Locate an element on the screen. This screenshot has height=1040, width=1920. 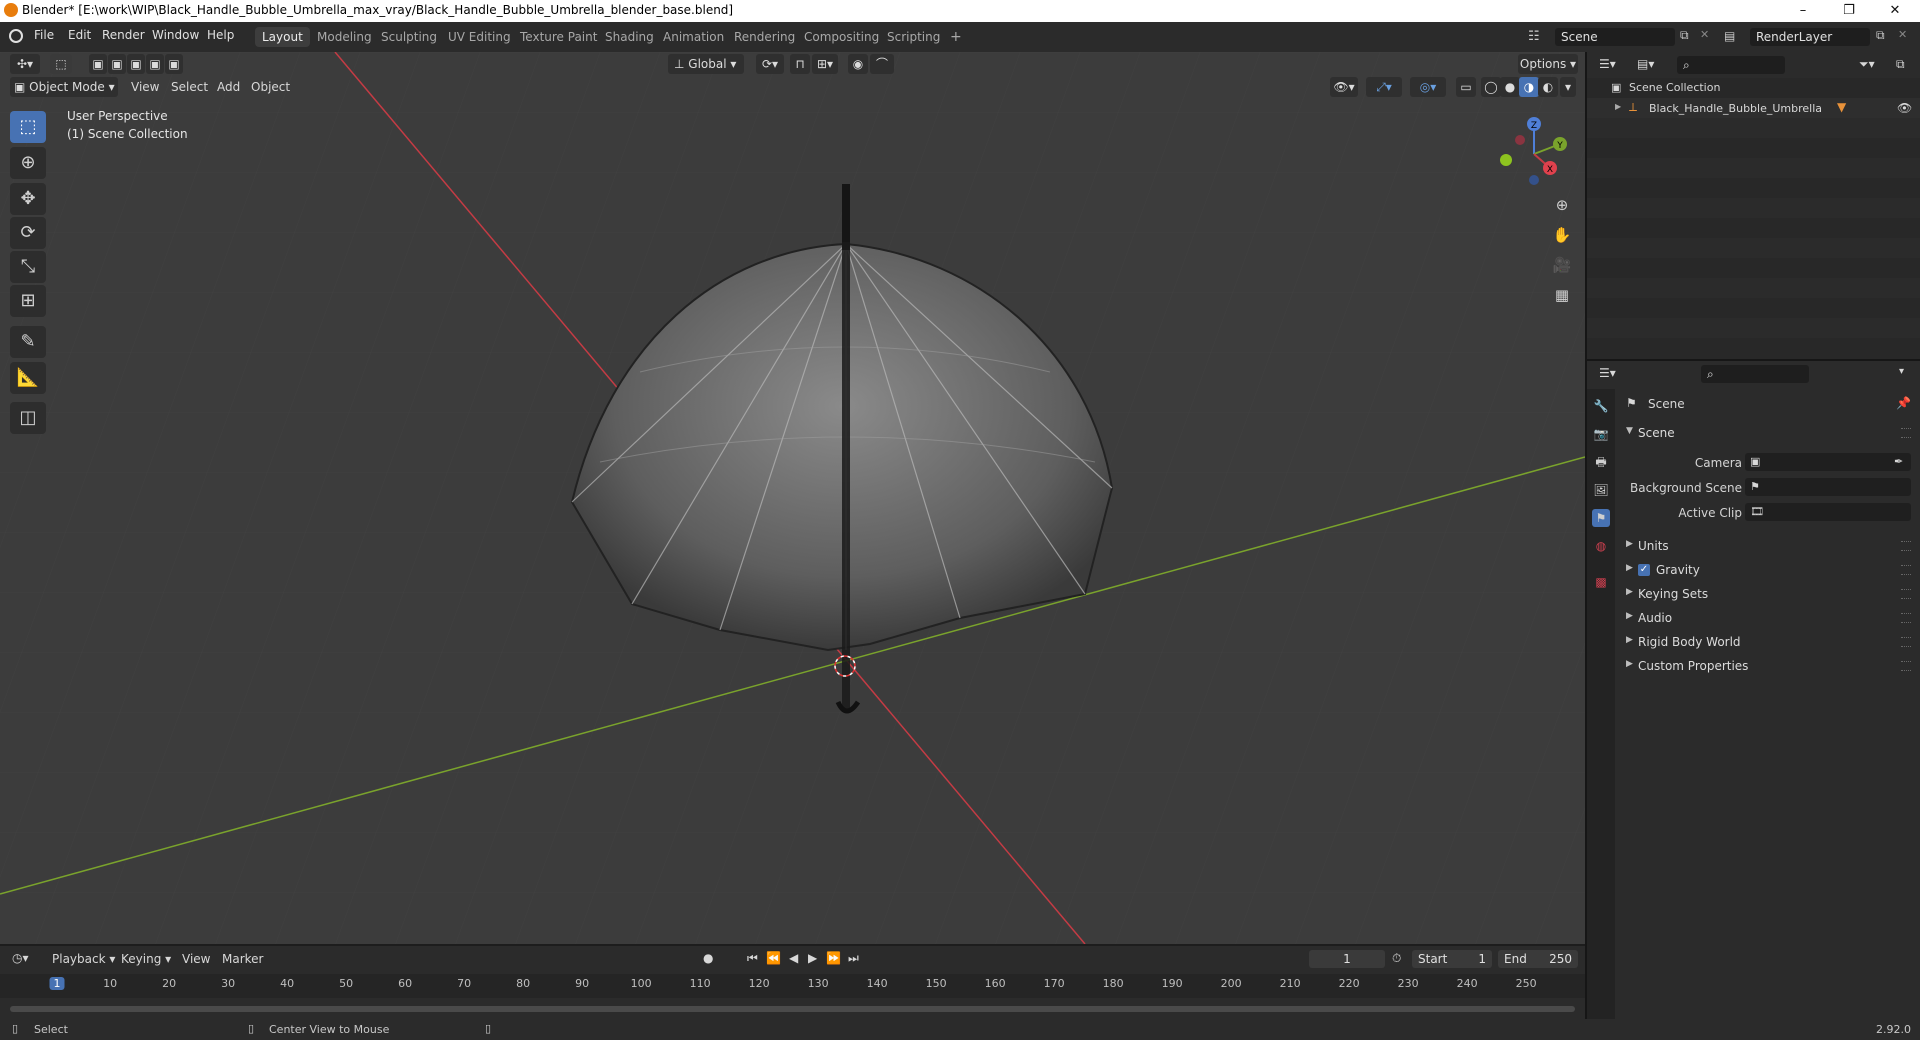
transform-orientation-dropdown: ⊥ Global ▾ is located at coordinates (706, 64).